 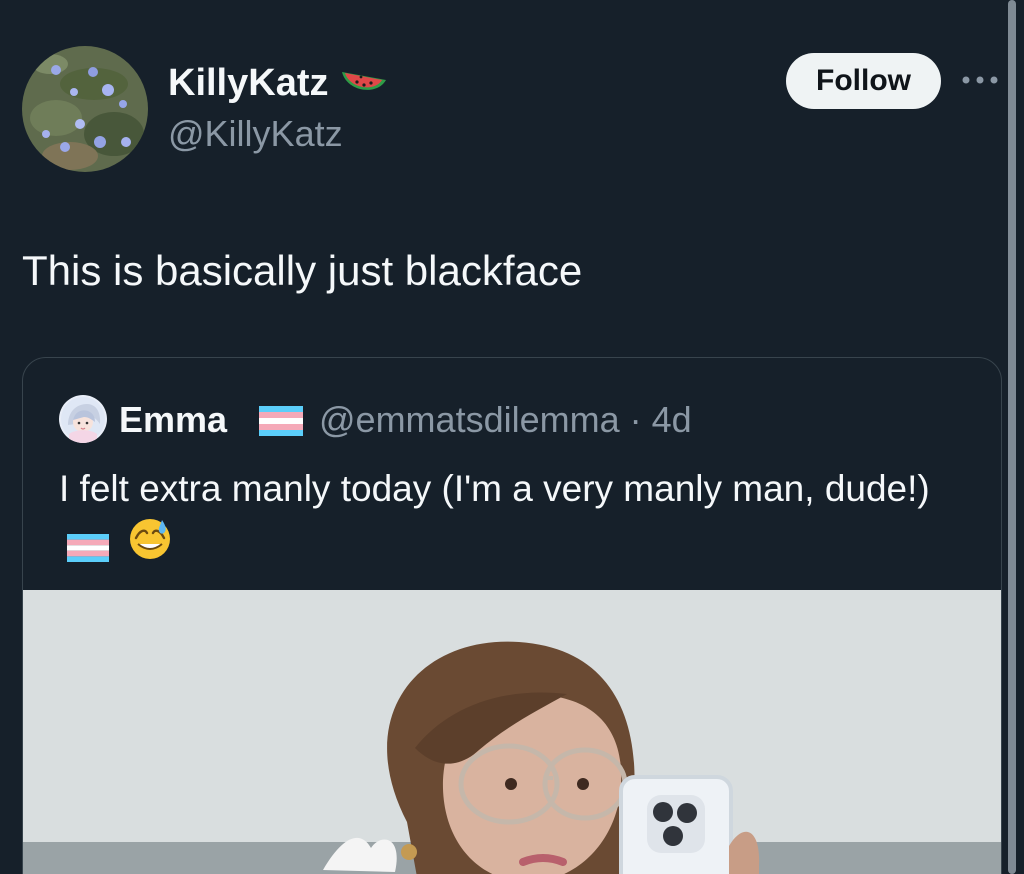 What do you see at coordinates (173, 420) in the screenshot?
I see `quote-author-name: Emma` at bounding box center [173, 420].